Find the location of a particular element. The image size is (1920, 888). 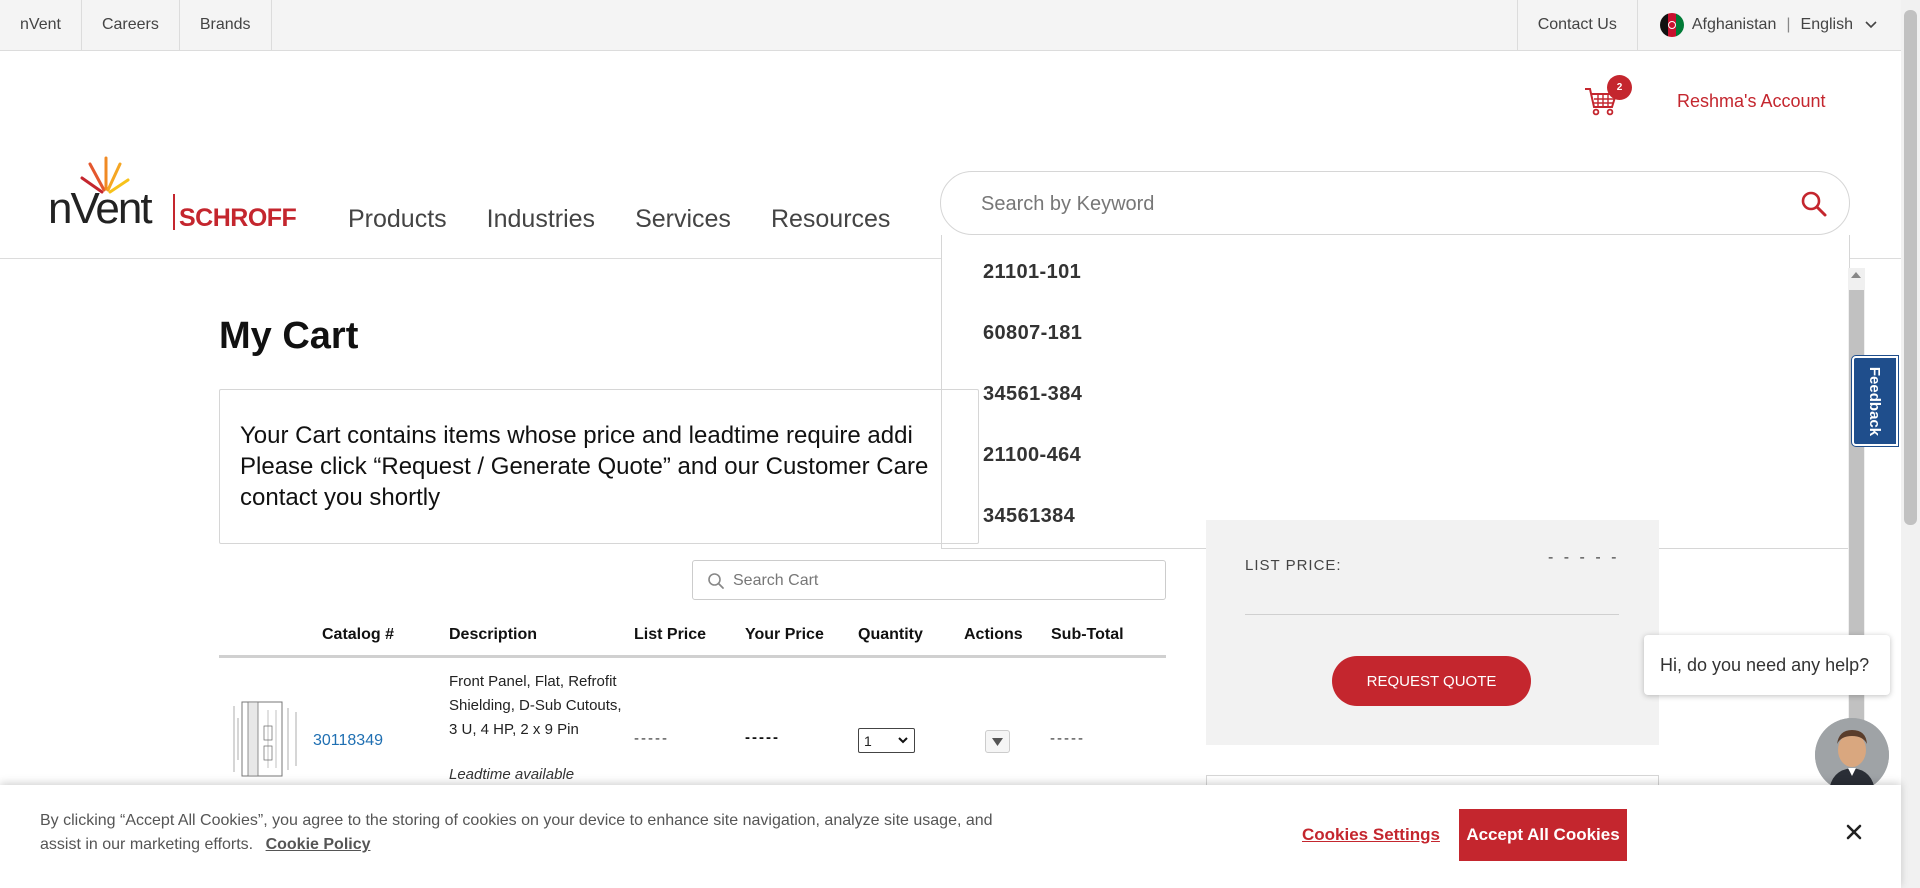

request-quote-button: REQUEST QUOTE is located at coordinates (1431, 681).